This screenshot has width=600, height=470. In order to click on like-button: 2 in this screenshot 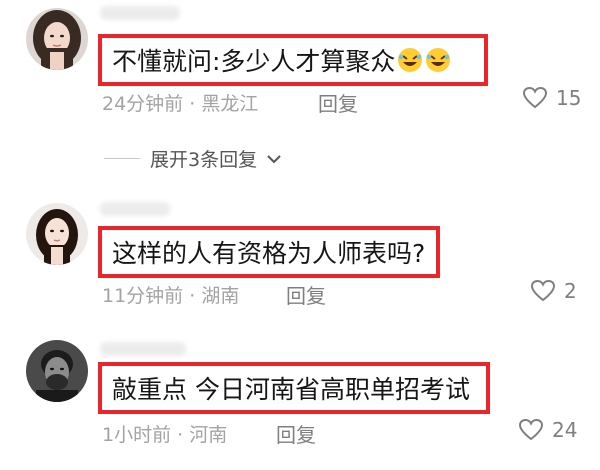, I will do `click(553, 291)`.